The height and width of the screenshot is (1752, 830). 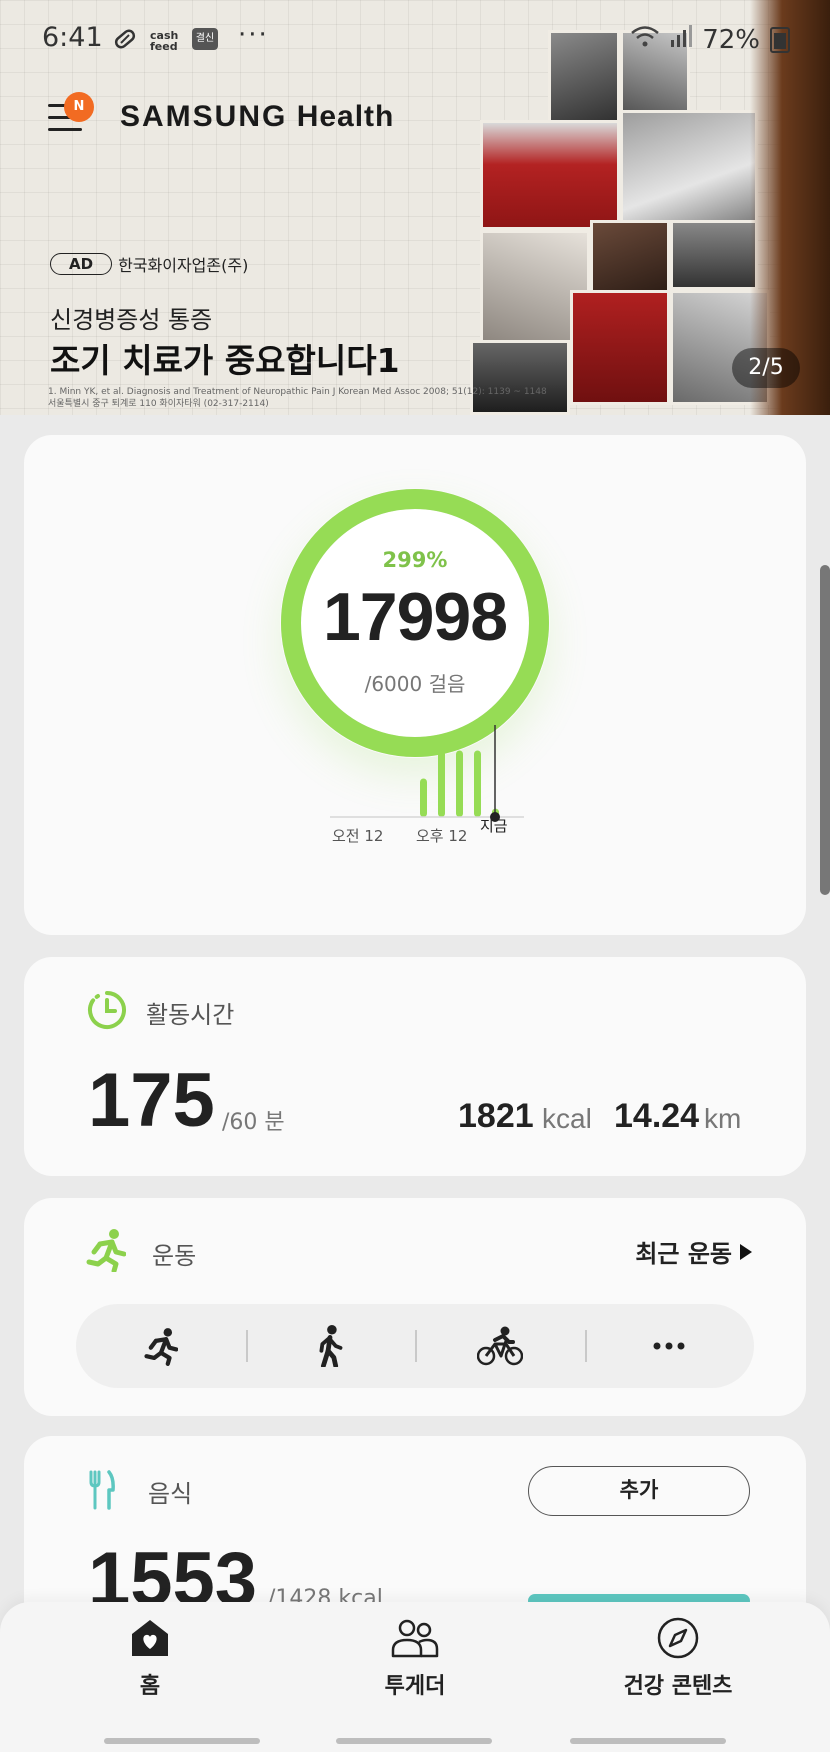 I want to click on nav-health-content-label: 건강 콘텐츠, so click(x=678, y=1686).